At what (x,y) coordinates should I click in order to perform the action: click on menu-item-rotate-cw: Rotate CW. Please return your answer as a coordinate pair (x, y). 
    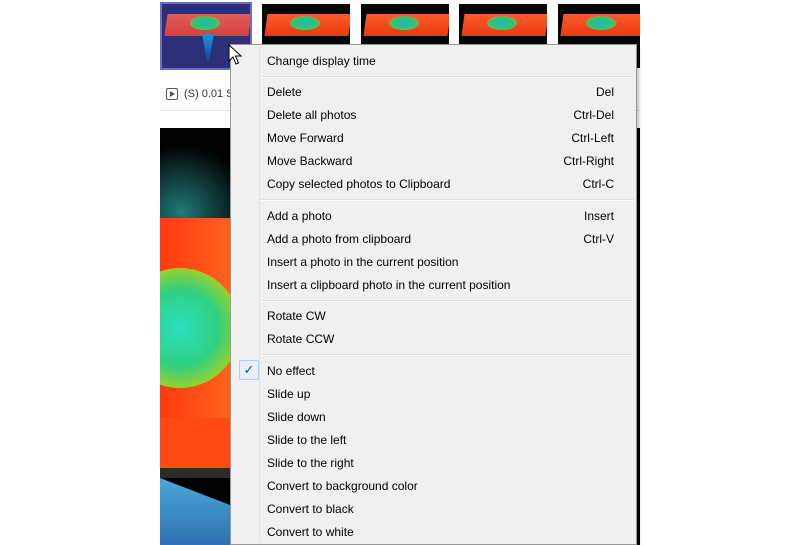
    Looking at the image, I should click on (433, 315).